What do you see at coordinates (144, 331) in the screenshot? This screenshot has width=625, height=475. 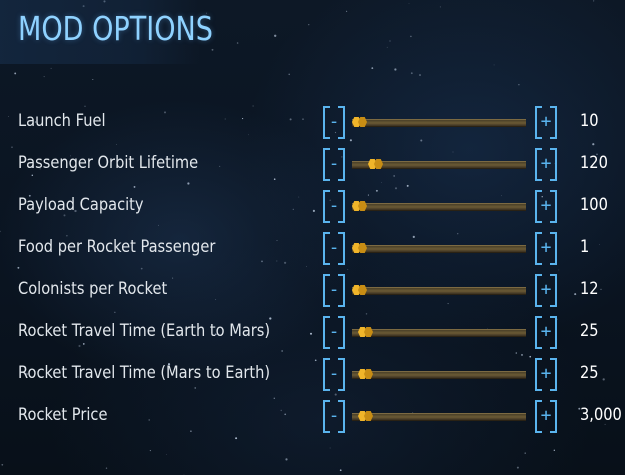 I see `option-label: Rocket Travel Time (Earth to Mars)` at bounding box center [144, 331].